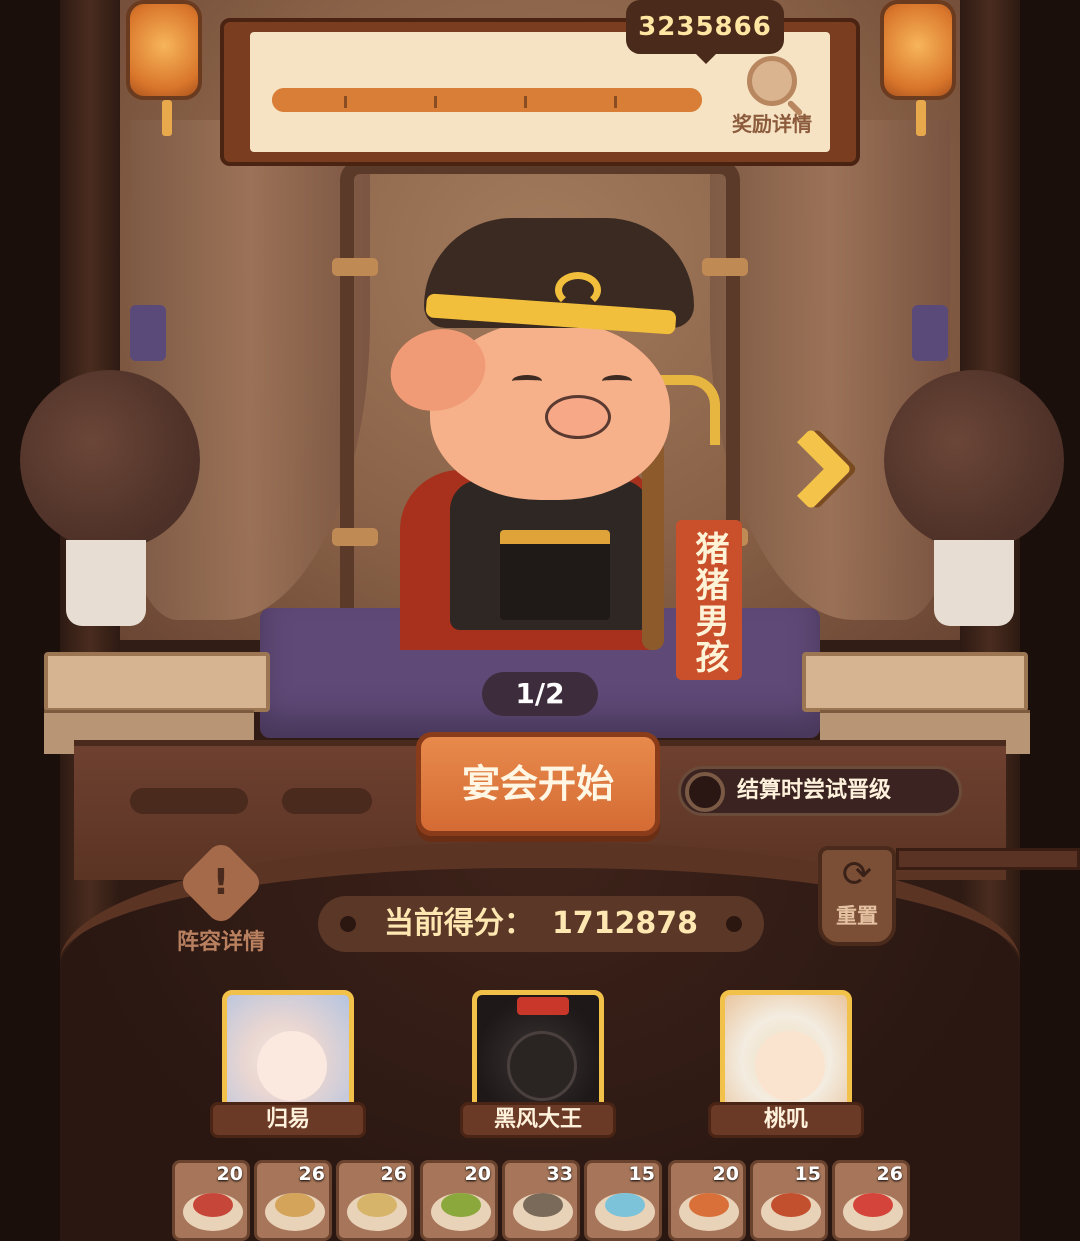 This screenshot has height=1241, width=1080. I want to click on promote-label: 结算时尝试晋级, so click(814, 790).